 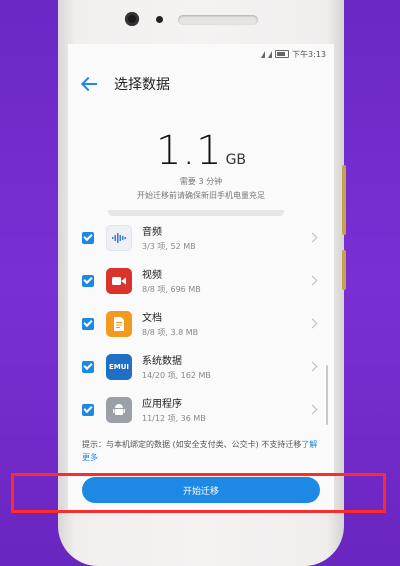 I want to click on item-name: 系统数据, so click(x=162, y=361).